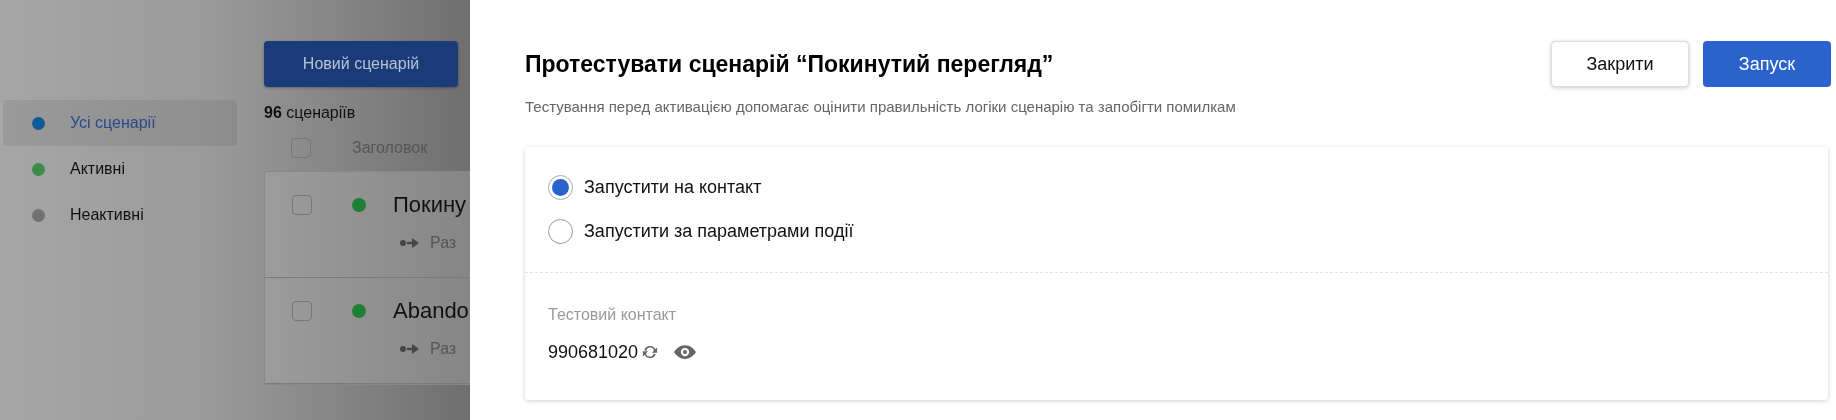  What do you see at coordinates (593, 352) in the screenshot?
I see `contact-id: 990681020` at bounding box center [593, 352].